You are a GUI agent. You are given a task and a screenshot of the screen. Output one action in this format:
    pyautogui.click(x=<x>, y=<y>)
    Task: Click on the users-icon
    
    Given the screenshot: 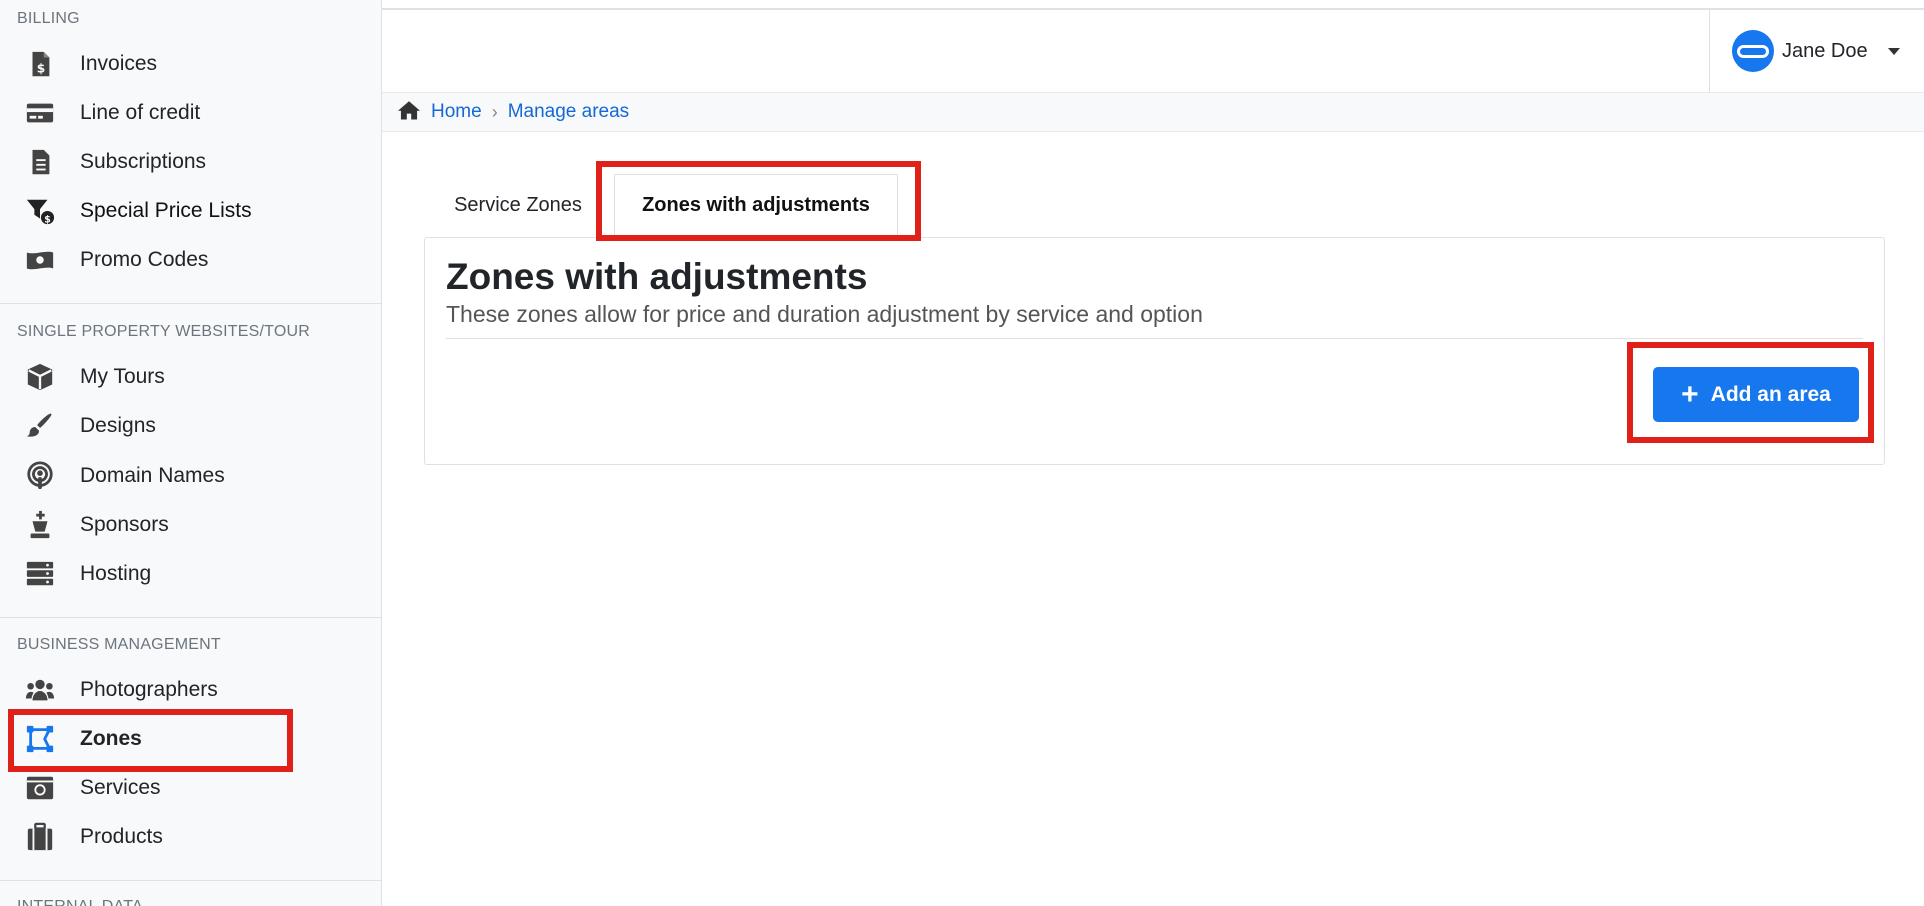 What is the action you would take?
    pyautogui.click(x=40, y=690)
    